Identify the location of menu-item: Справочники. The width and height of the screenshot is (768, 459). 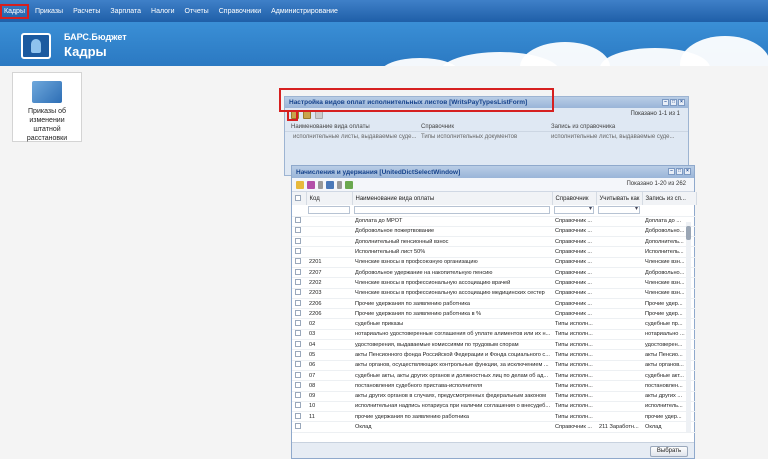
(240, 11).